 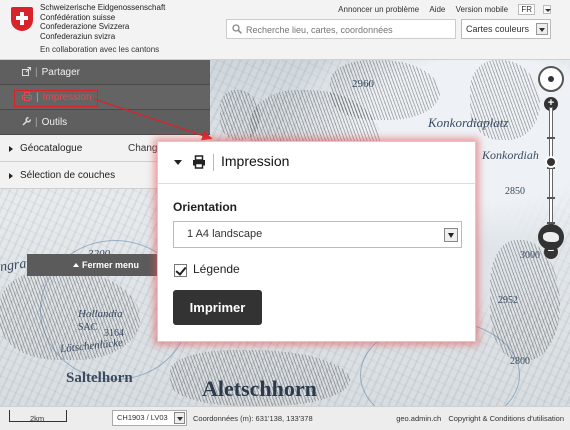 I want to click on site-link: geo.admin.ch, so click(x=418, y=418).